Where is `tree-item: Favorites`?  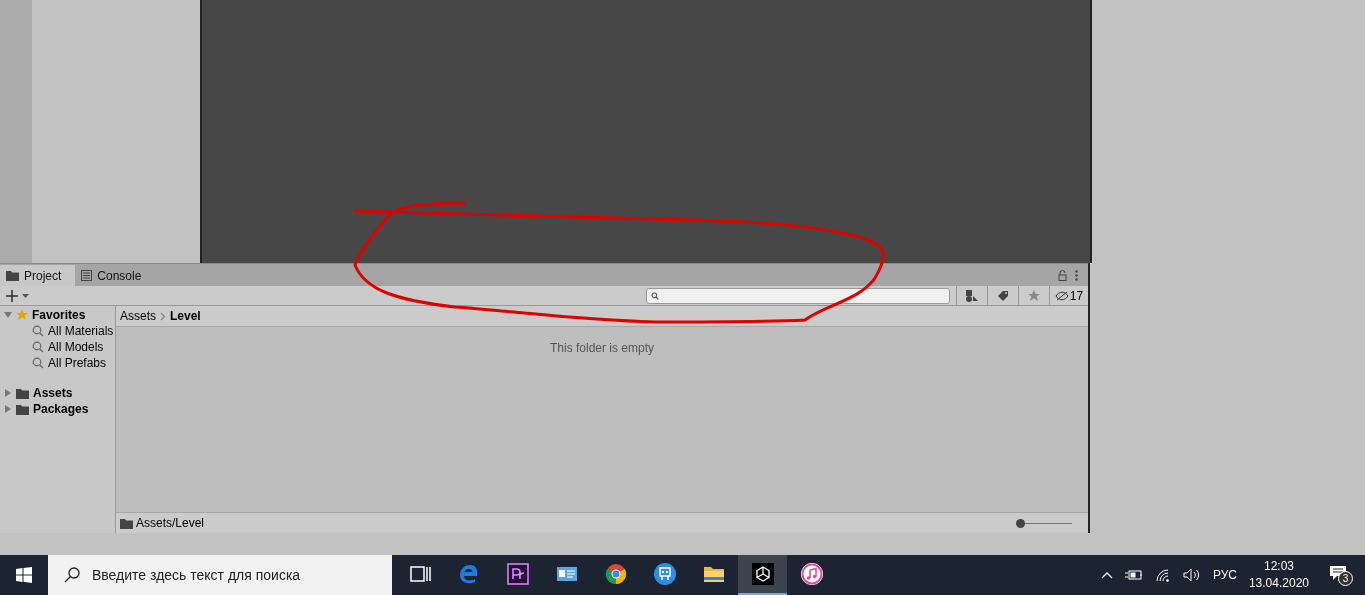 tree-item: Favorites is located at coordinates (57, 315).